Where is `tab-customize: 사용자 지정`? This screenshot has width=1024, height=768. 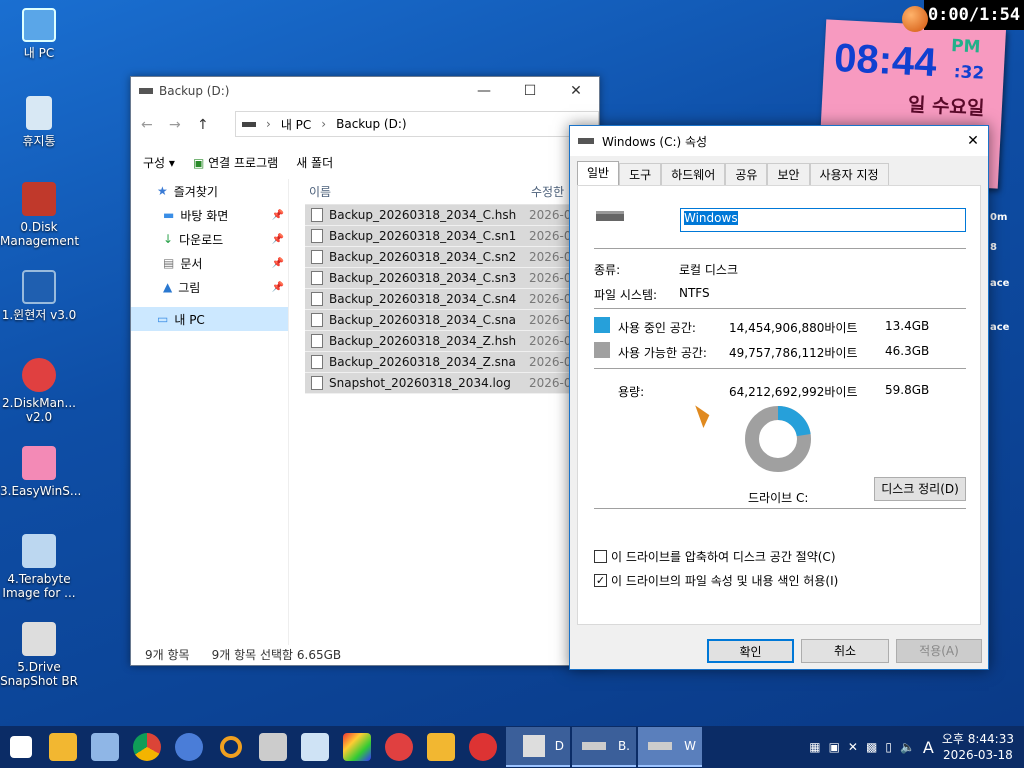
tab-customize: 사용자 지정 is located at coordinates (849, 174).